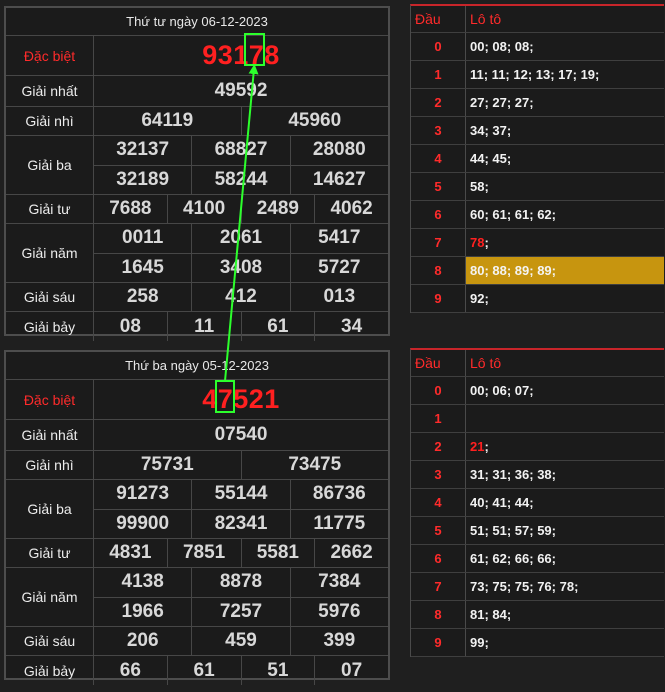  What do you see at coordinates (537, 615) in the screenshot?
I see `loto-row: 8 81; 84;` at bounding box center [537, 615].